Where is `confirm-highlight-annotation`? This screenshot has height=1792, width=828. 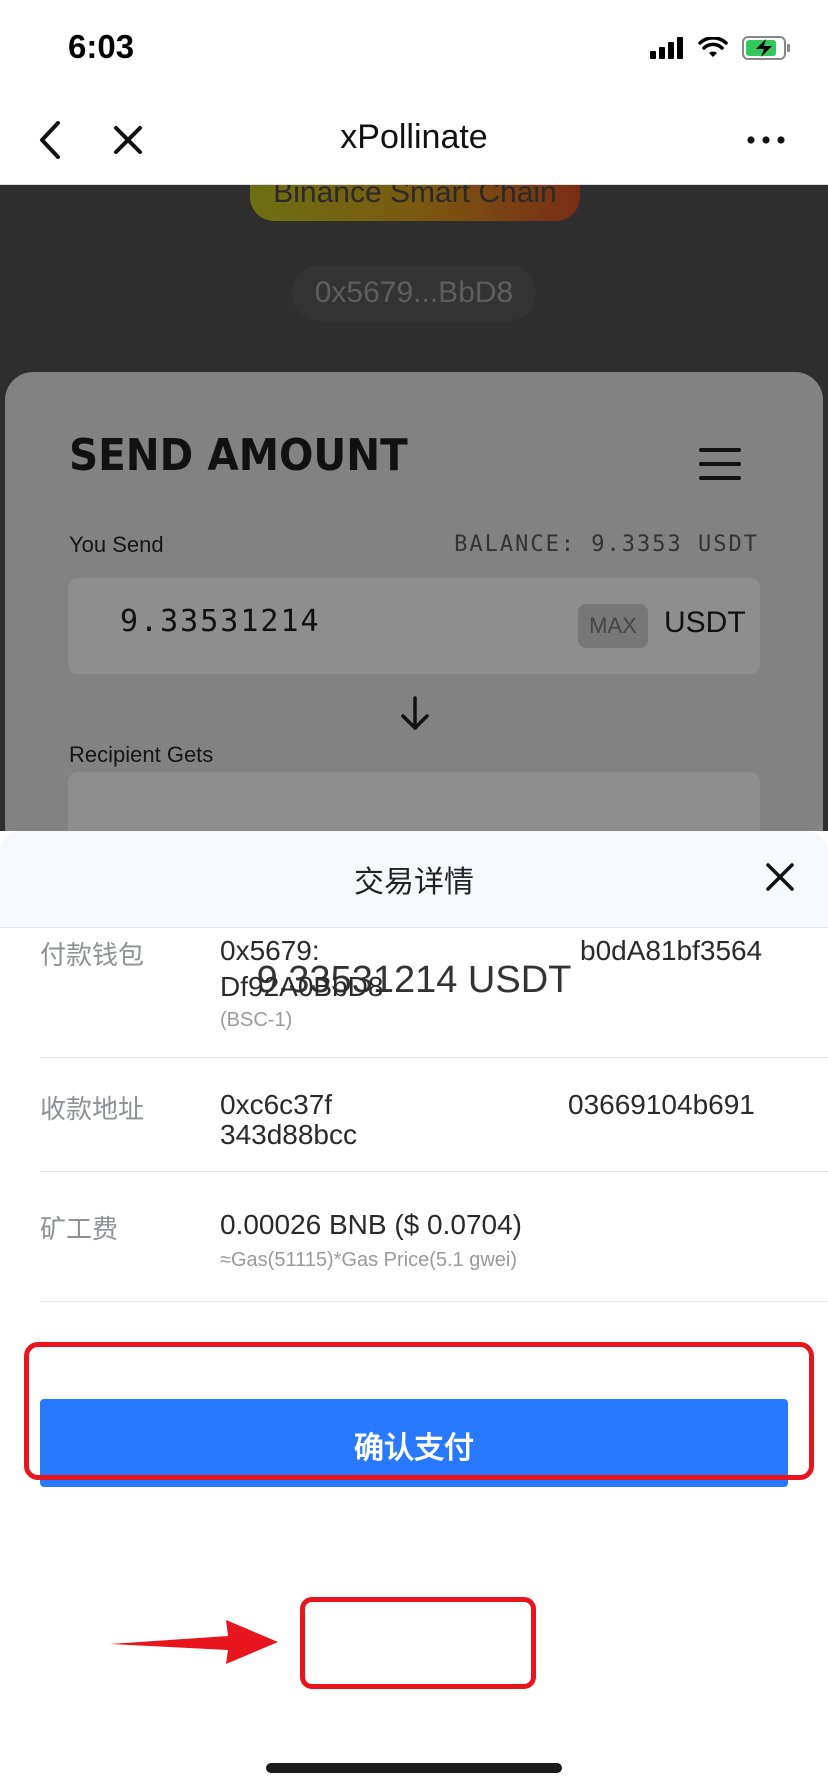
confirm-highlight-annotation is located at coordinates (418, 1643).